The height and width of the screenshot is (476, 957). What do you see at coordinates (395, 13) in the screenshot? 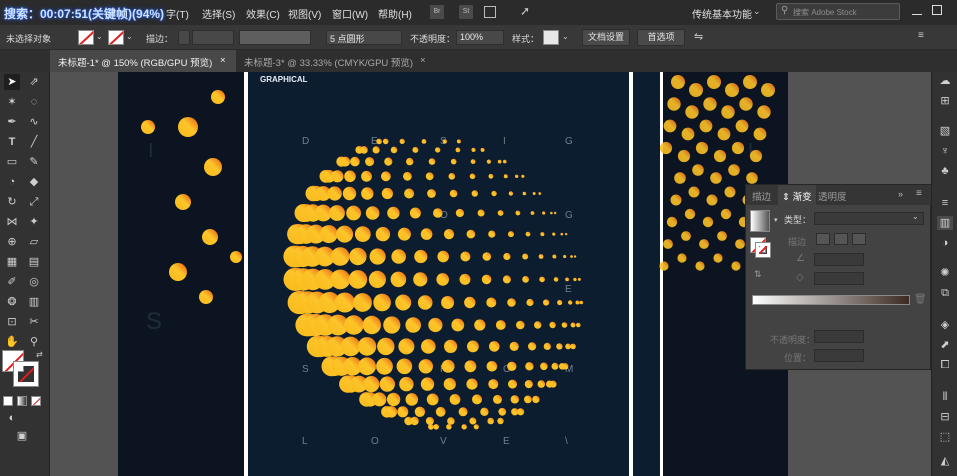
I see `menu-help: 帮助(H)` at bounding box center [395, 13].